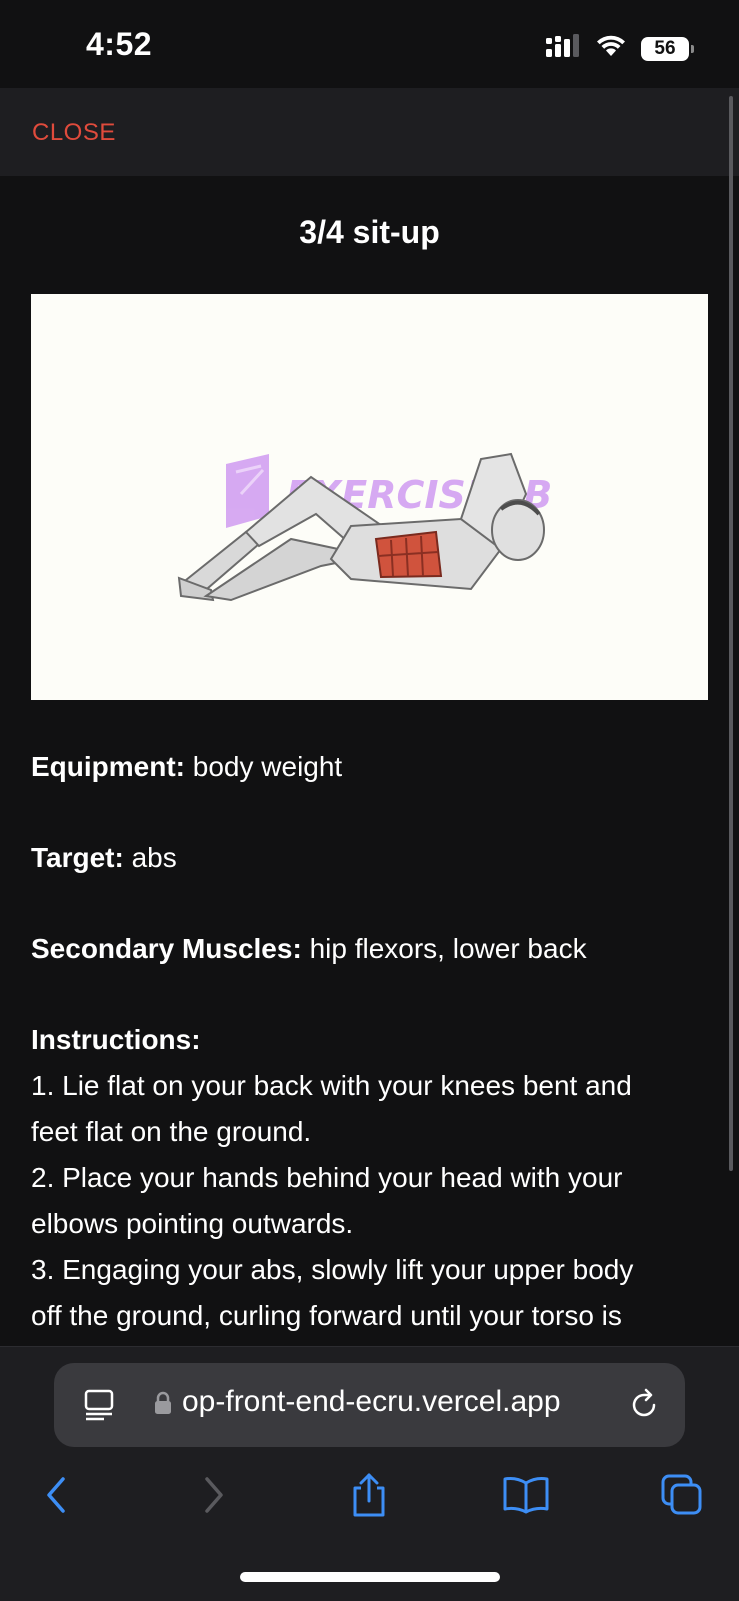 This screenshot has height=1601, width=739. I want to click on cellular-signal-icon, so click(563, 48).